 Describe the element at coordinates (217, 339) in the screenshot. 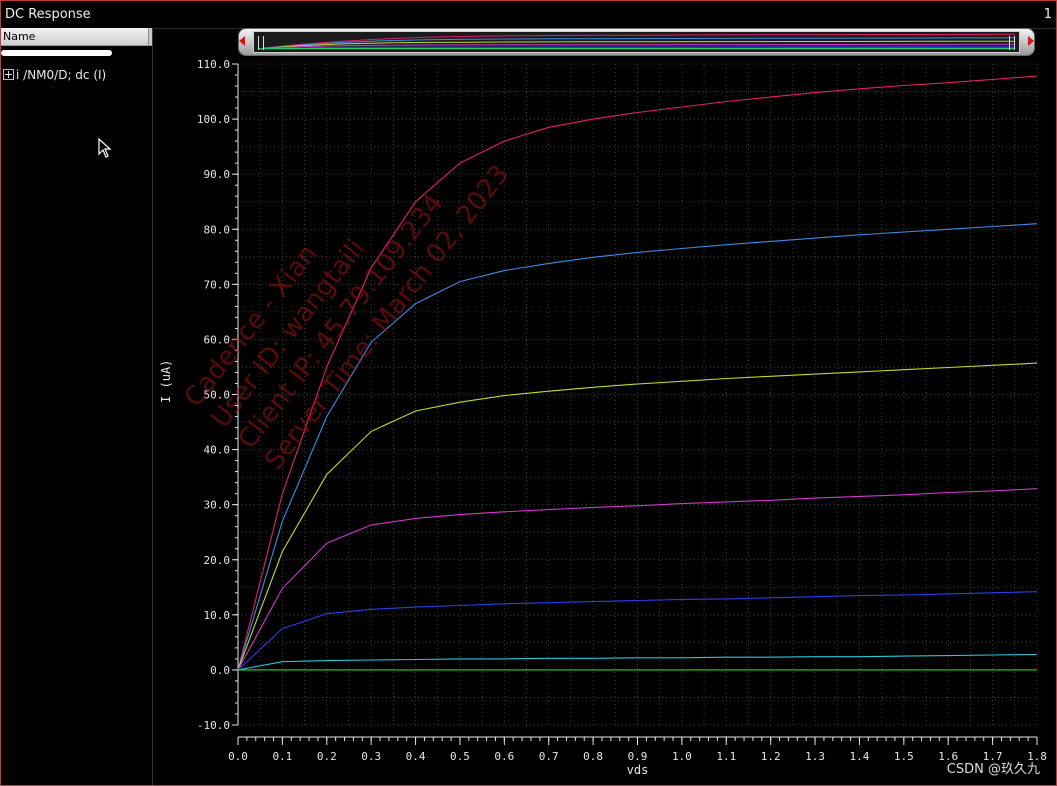

I see `y-tick-label: 60.0` at that location.